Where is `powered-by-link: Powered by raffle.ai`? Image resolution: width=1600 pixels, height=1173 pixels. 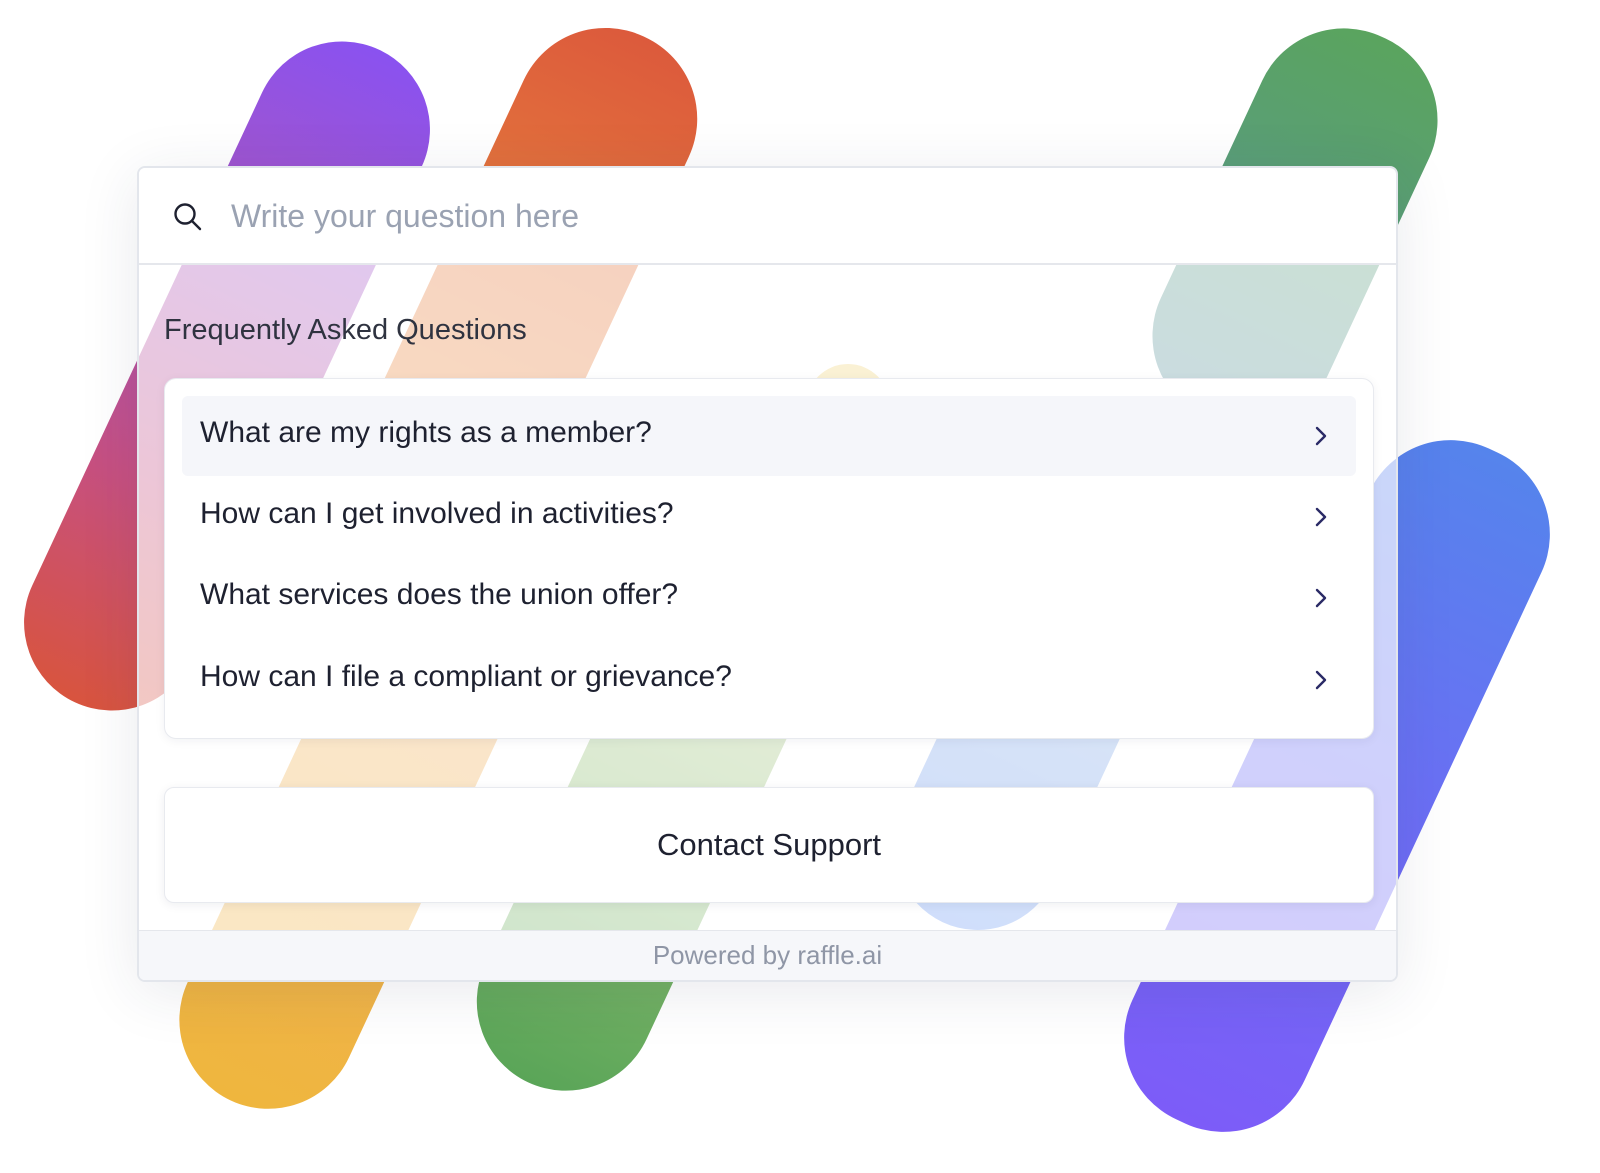
powered-by-link: Powered by raffle.ai is located at coordinates (767, 955).